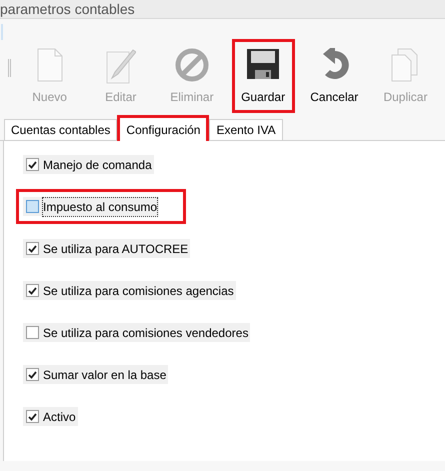 The height and width of the screenshot is (471, 445). Describe the element at coordinates (163, 128) in the screenshot. I see `tab: Configuración` at that location.